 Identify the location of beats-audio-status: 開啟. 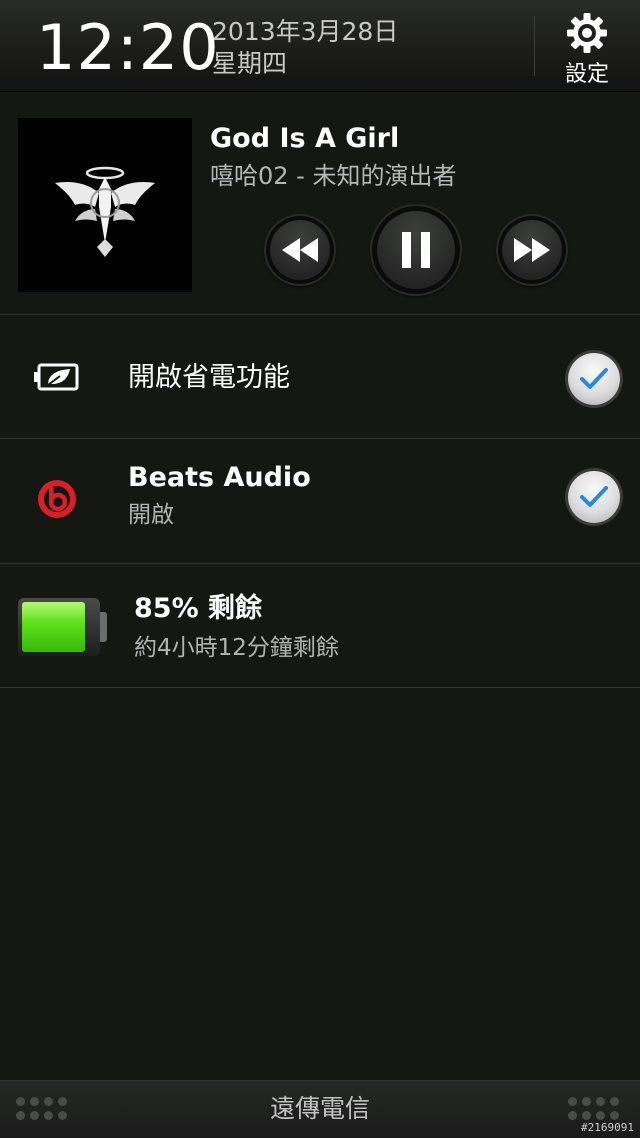
(151, 515).